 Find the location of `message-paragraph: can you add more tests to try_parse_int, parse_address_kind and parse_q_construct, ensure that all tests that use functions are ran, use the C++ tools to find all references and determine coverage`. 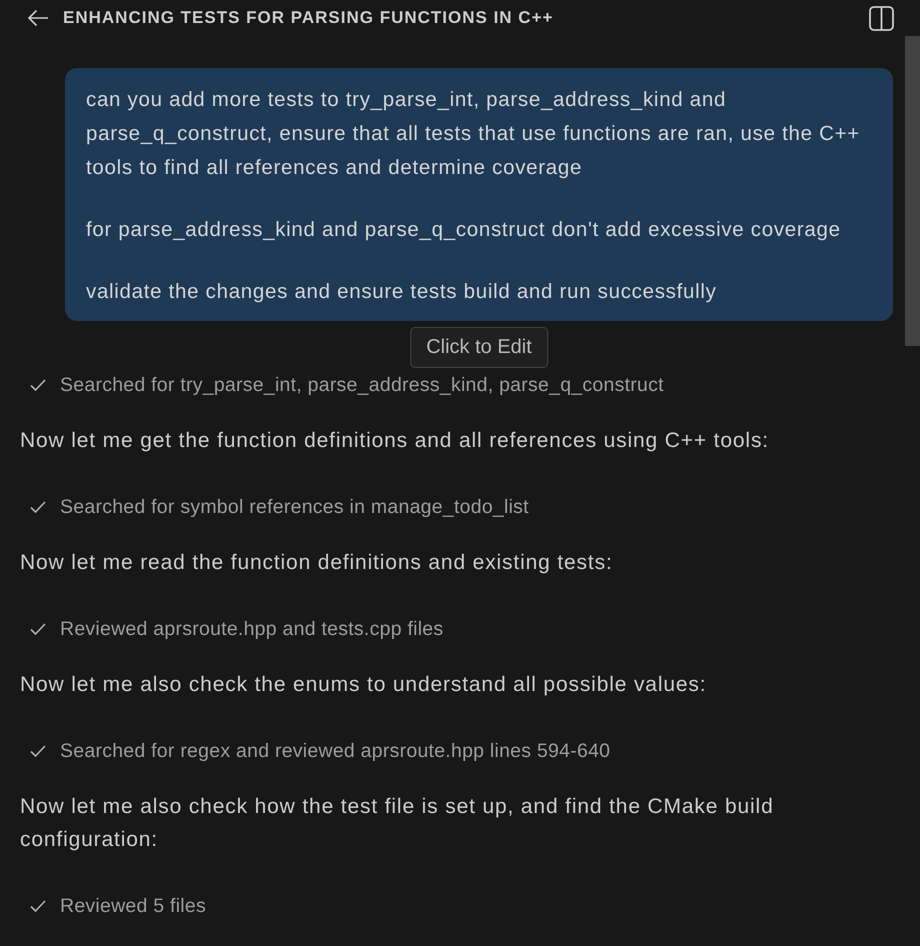

message-paragraph: can you add more tests to try_parse_int, parse_address_kind and parse_q_construct, ensure that all tests that use functions are ran, use the C++ tools to find all references and determine coverage is located at coordinates (473, 134).